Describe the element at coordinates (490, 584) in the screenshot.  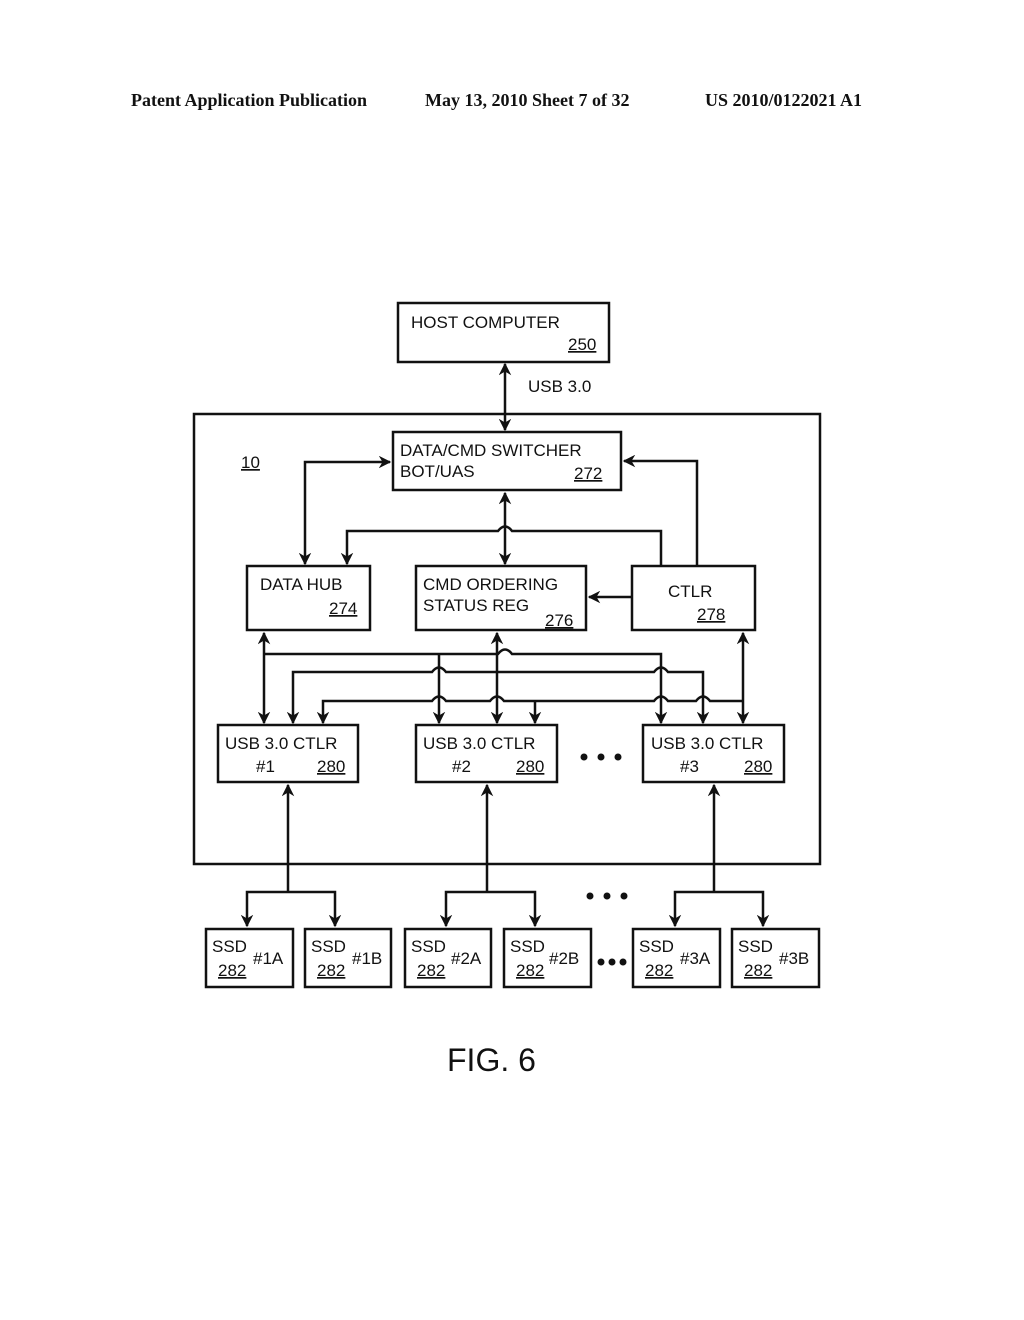
I see `cmd-ordering-line1: CMD ORDERING` at that location.